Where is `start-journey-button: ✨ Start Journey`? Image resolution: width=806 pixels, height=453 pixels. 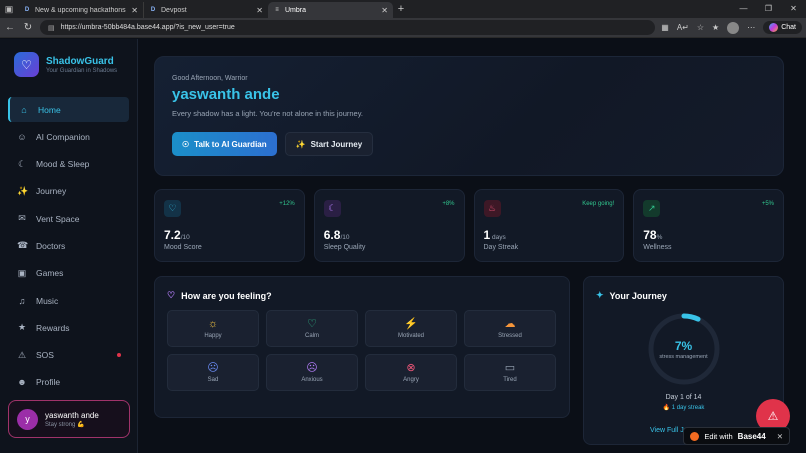
start-journey-button: ✨ Start Journey is located at coordinates (329, 144).